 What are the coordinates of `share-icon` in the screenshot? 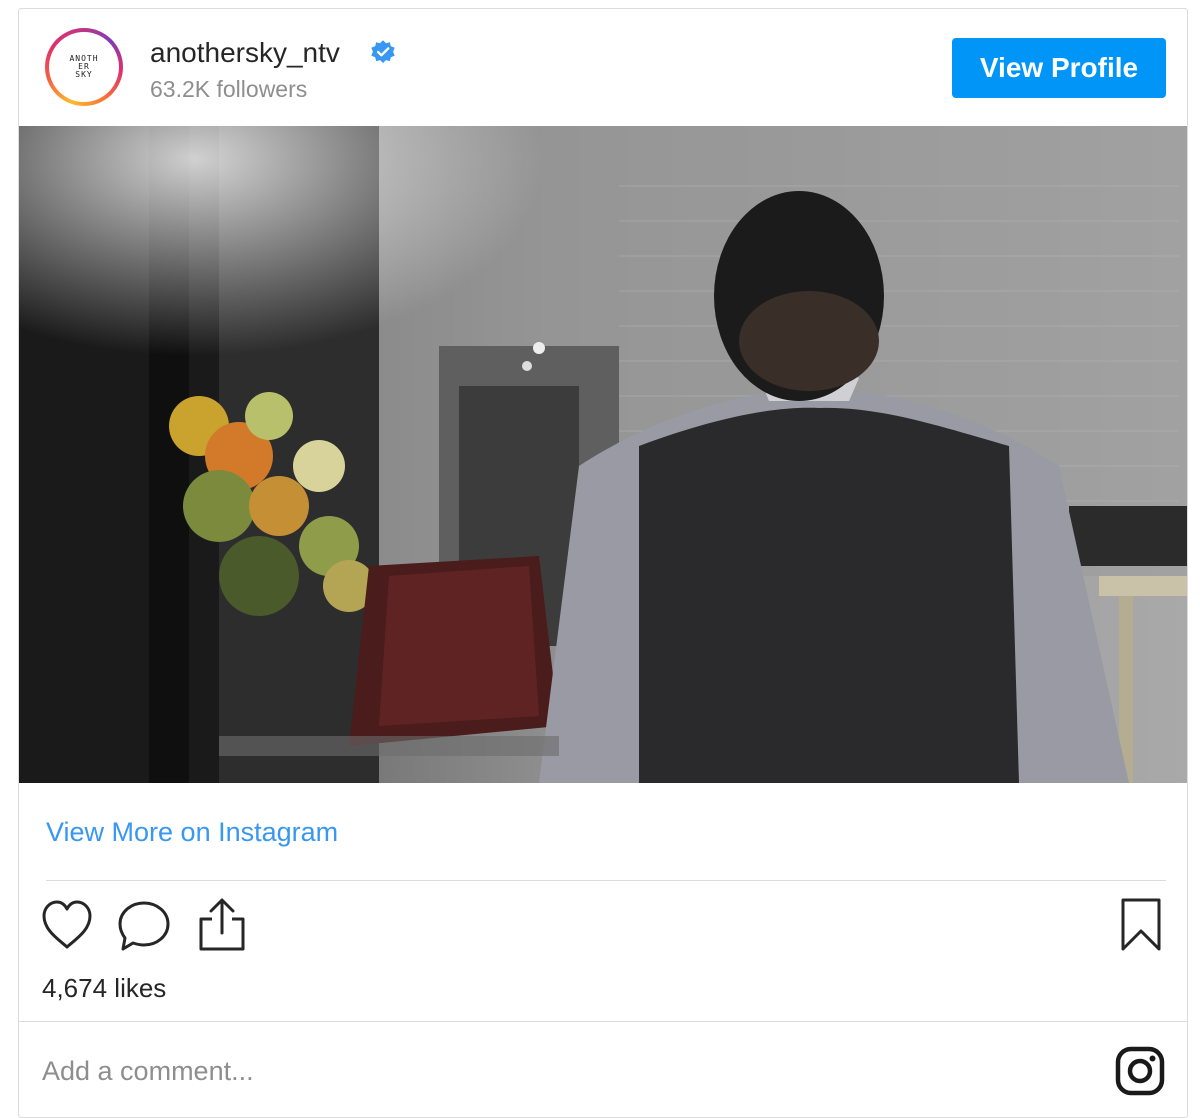 It's located at (222, 924).